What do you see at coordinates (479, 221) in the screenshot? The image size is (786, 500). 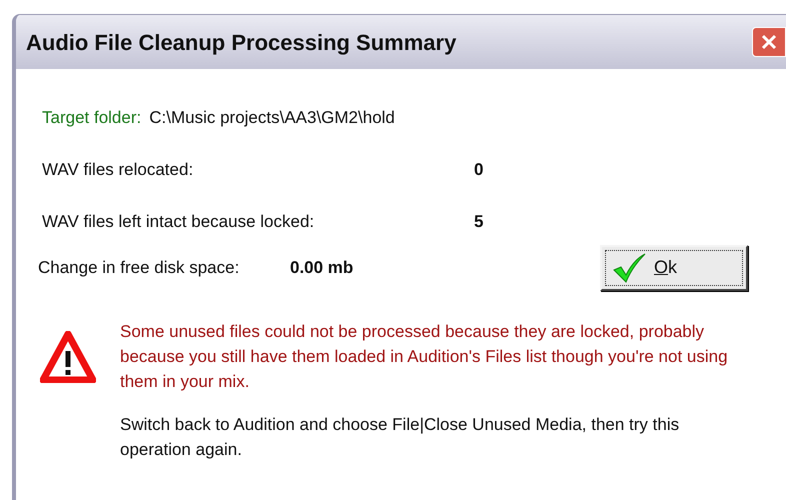 I see `stat-value: 5` at bounding box center [479, 221].